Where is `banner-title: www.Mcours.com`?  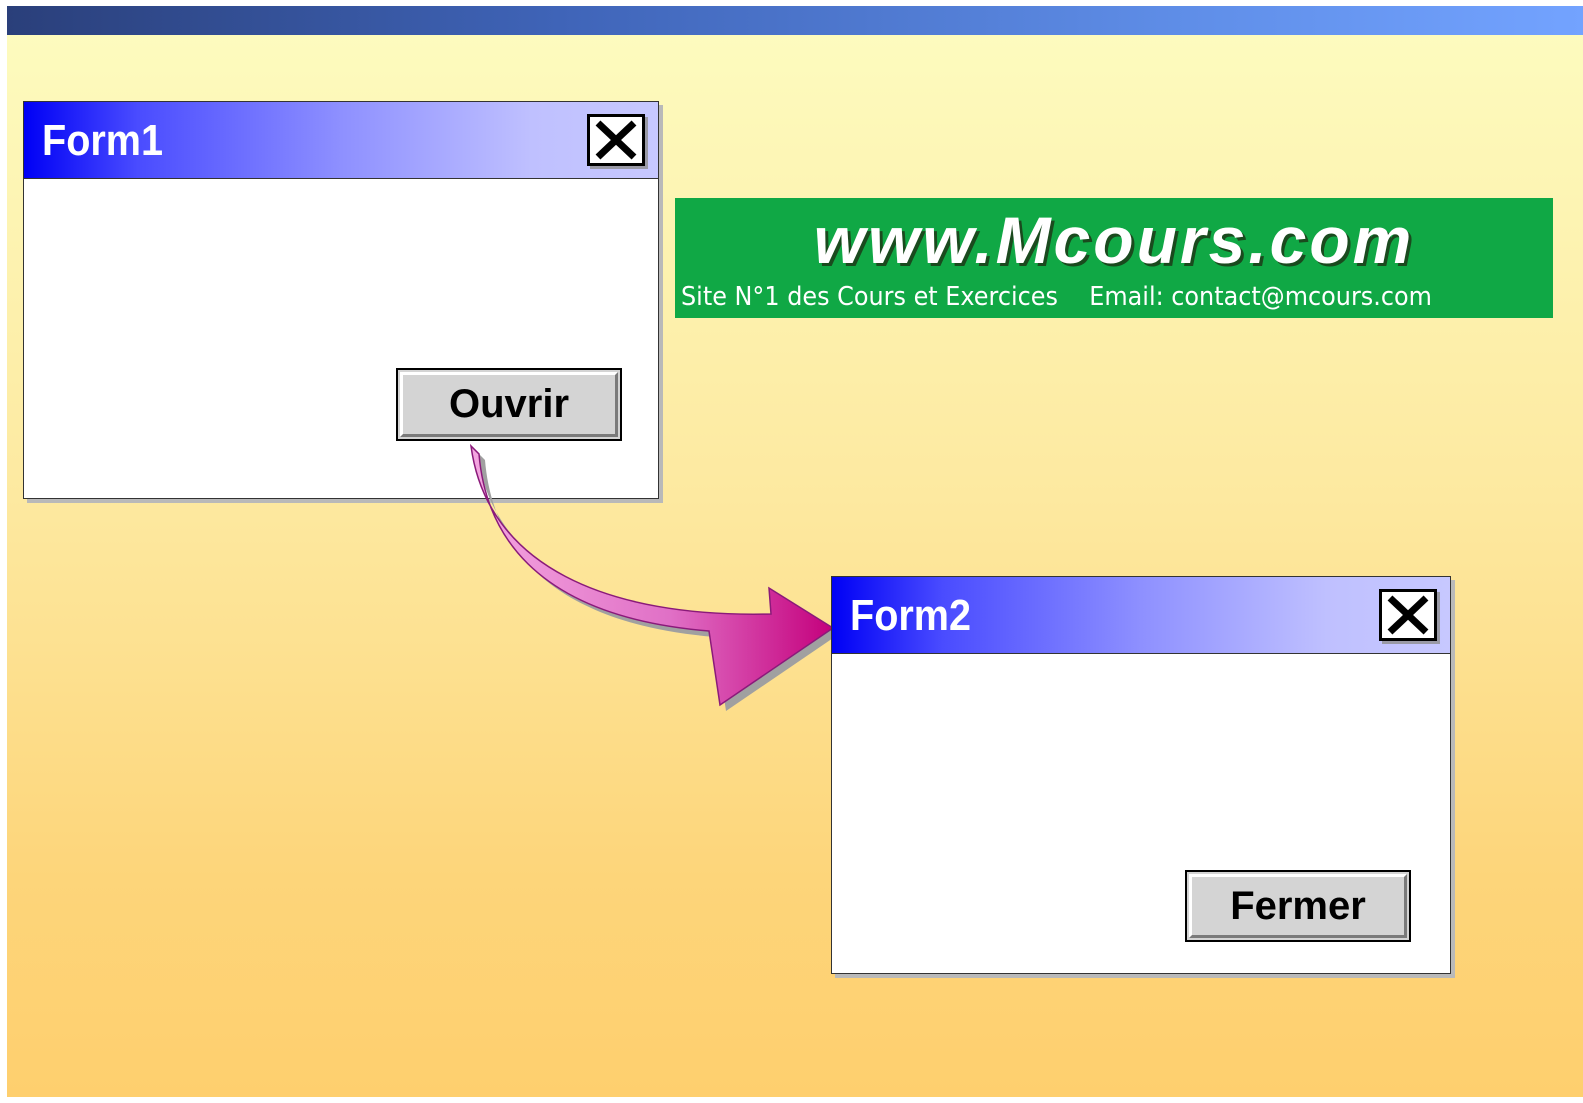
banner-title: www.Mcours.com is located at coordinates (1114, 240).